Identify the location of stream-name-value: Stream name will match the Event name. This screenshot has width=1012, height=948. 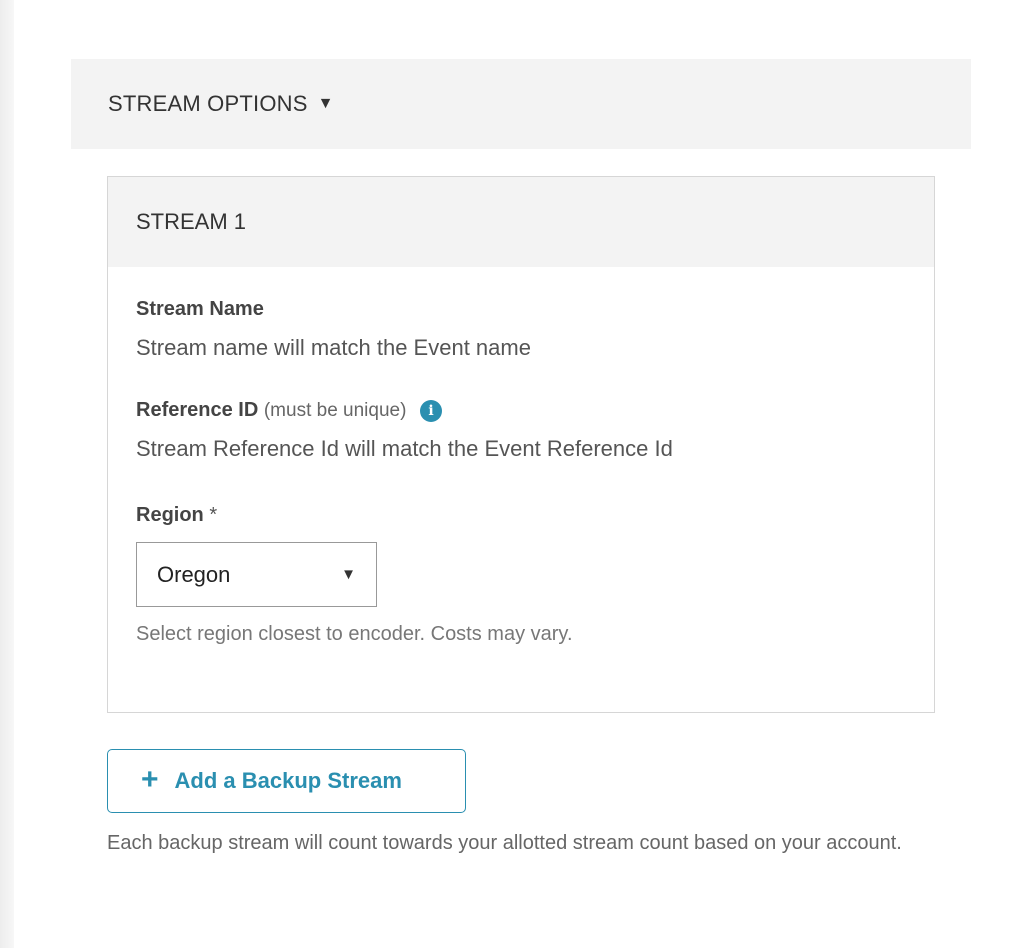
(333, 347).